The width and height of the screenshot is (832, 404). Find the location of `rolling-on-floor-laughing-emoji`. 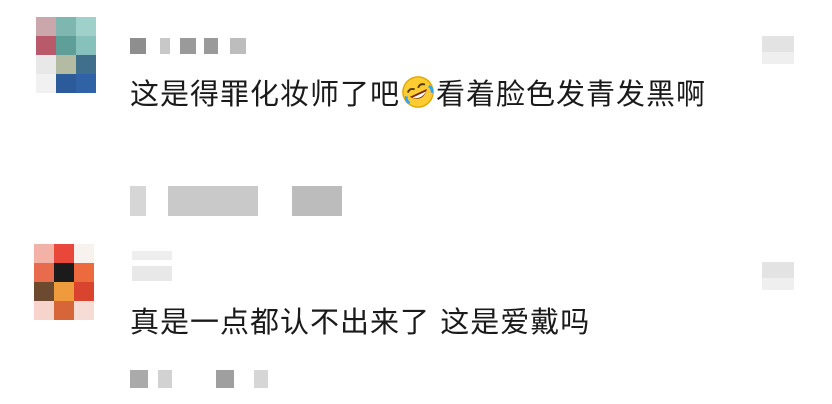

rolling-on-floor-laughing-emoji is located at coordinates (418, 92).